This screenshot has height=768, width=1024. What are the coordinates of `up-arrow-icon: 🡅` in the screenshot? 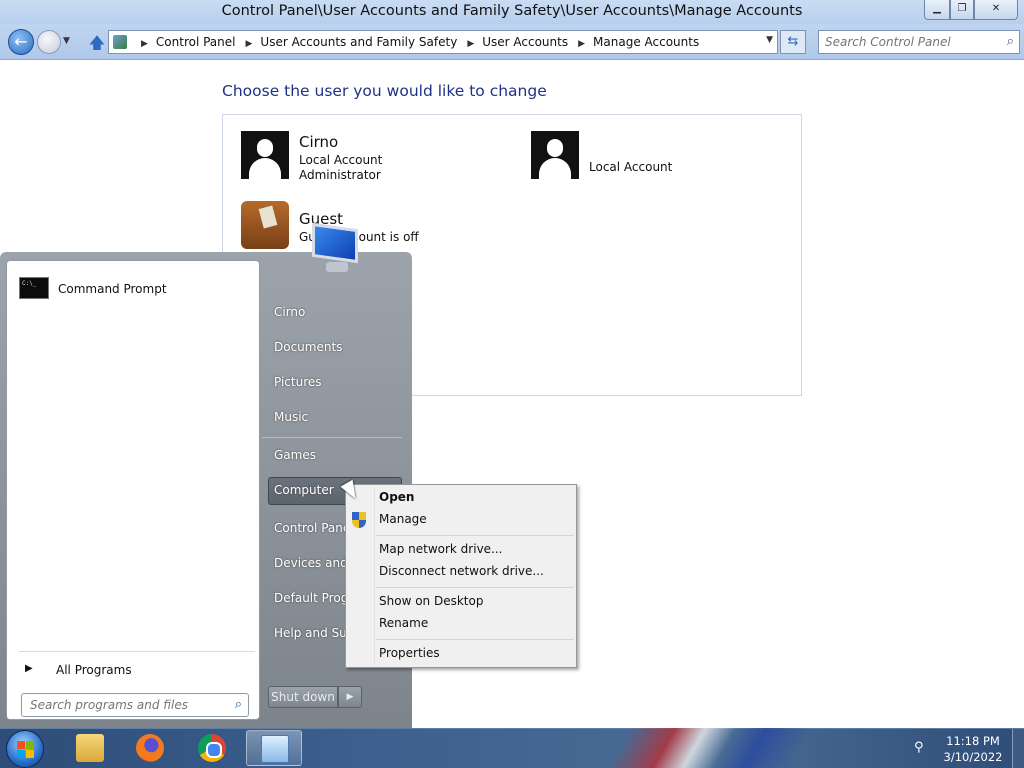 It's located at (97, 42).